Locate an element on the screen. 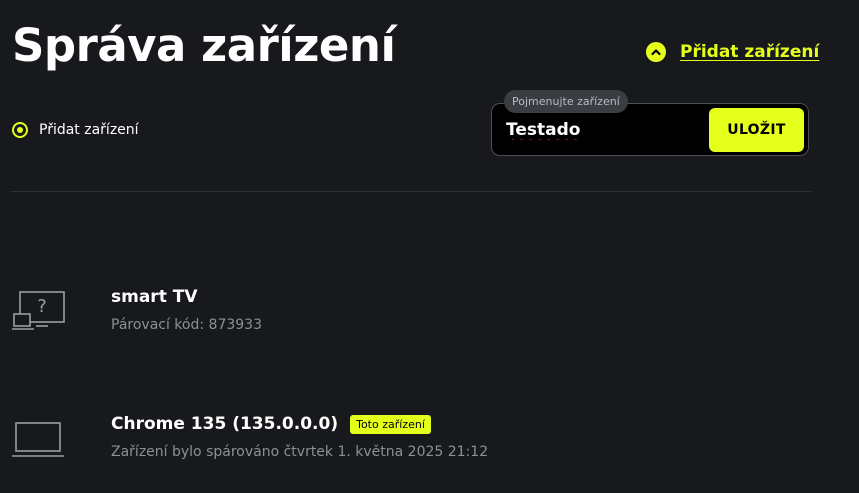 Image resolution: width=859 pixels, height=493 pixels. add-device-link: Přidat zařízení is located at coordinates (732, 52).